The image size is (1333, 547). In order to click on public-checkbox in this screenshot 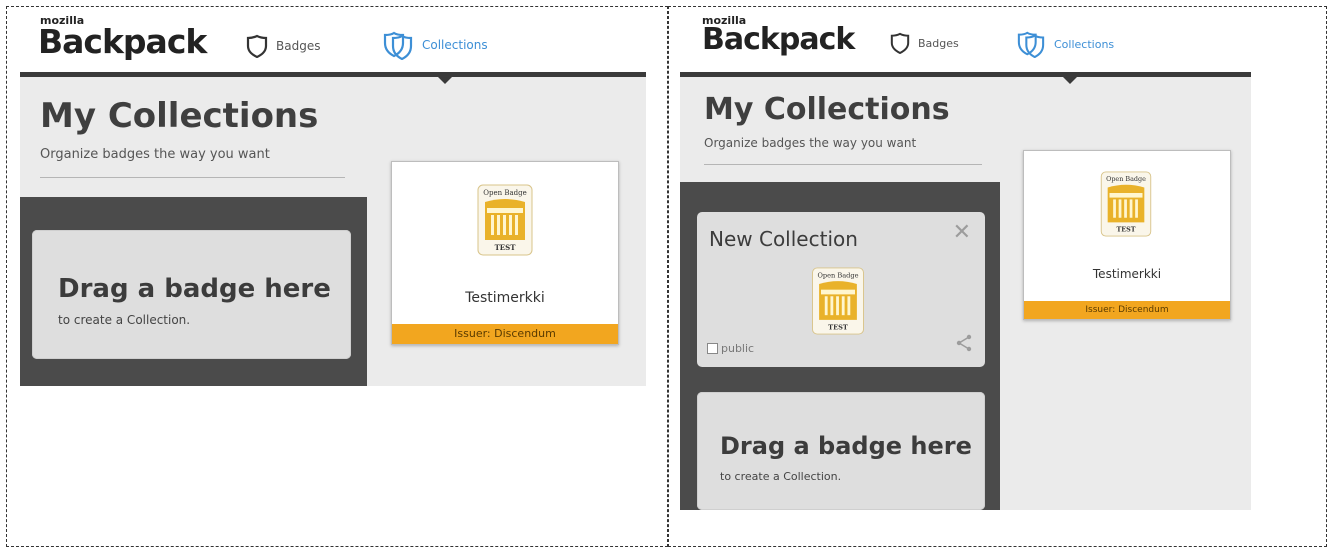, I will do `click(712, 348)`.